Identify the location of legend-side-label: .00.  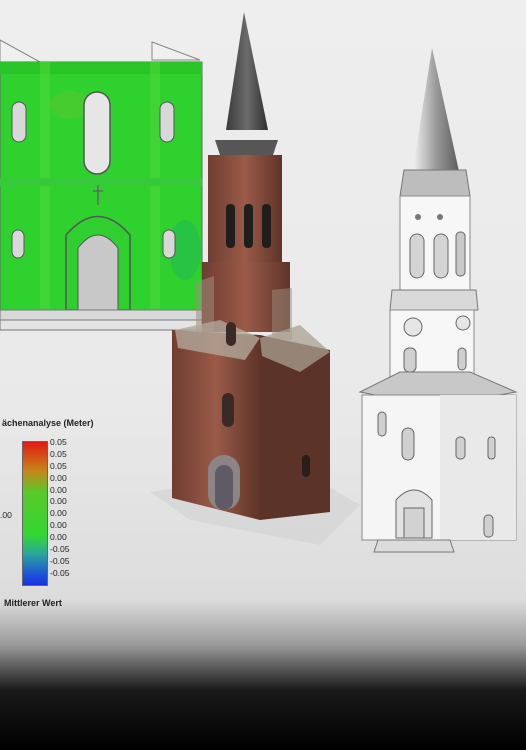
(6, 515).